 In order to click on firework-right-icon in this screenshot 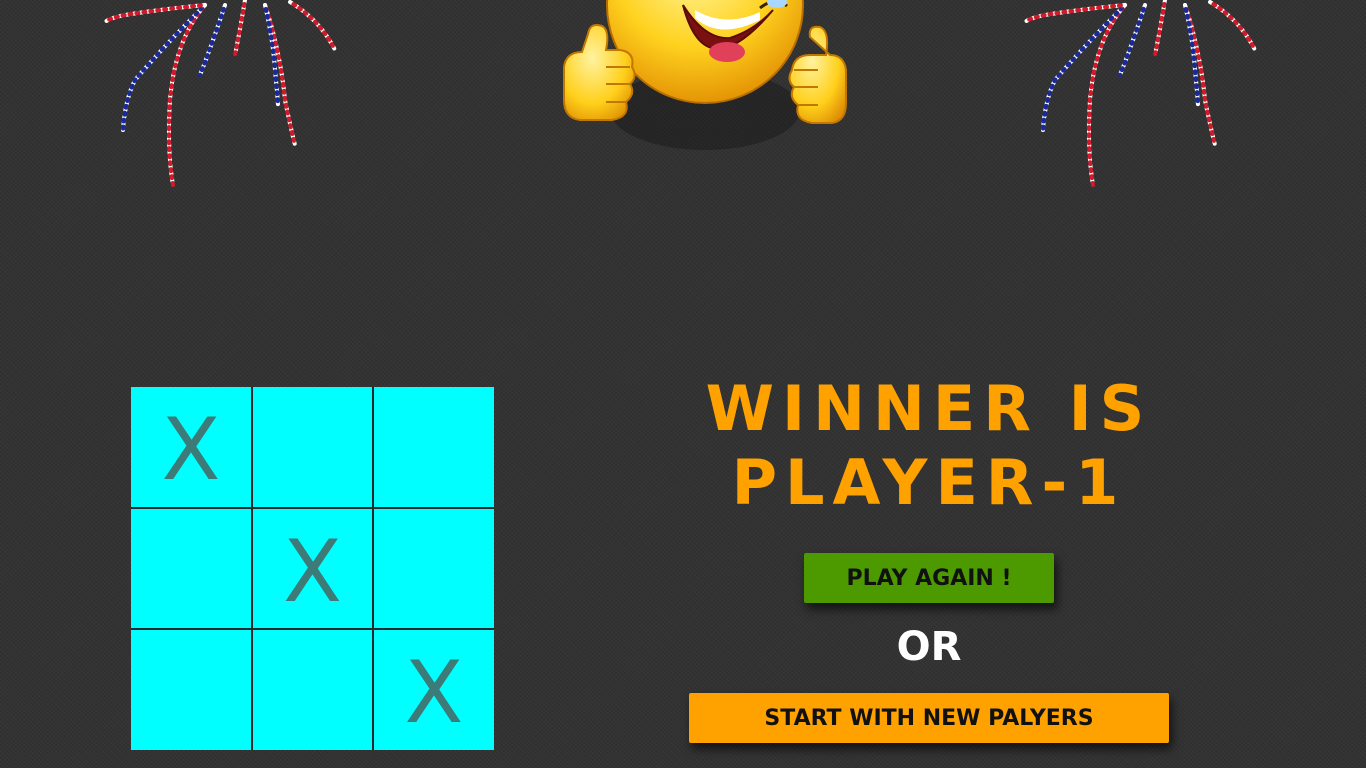, I will do `click(1140, 93)`.